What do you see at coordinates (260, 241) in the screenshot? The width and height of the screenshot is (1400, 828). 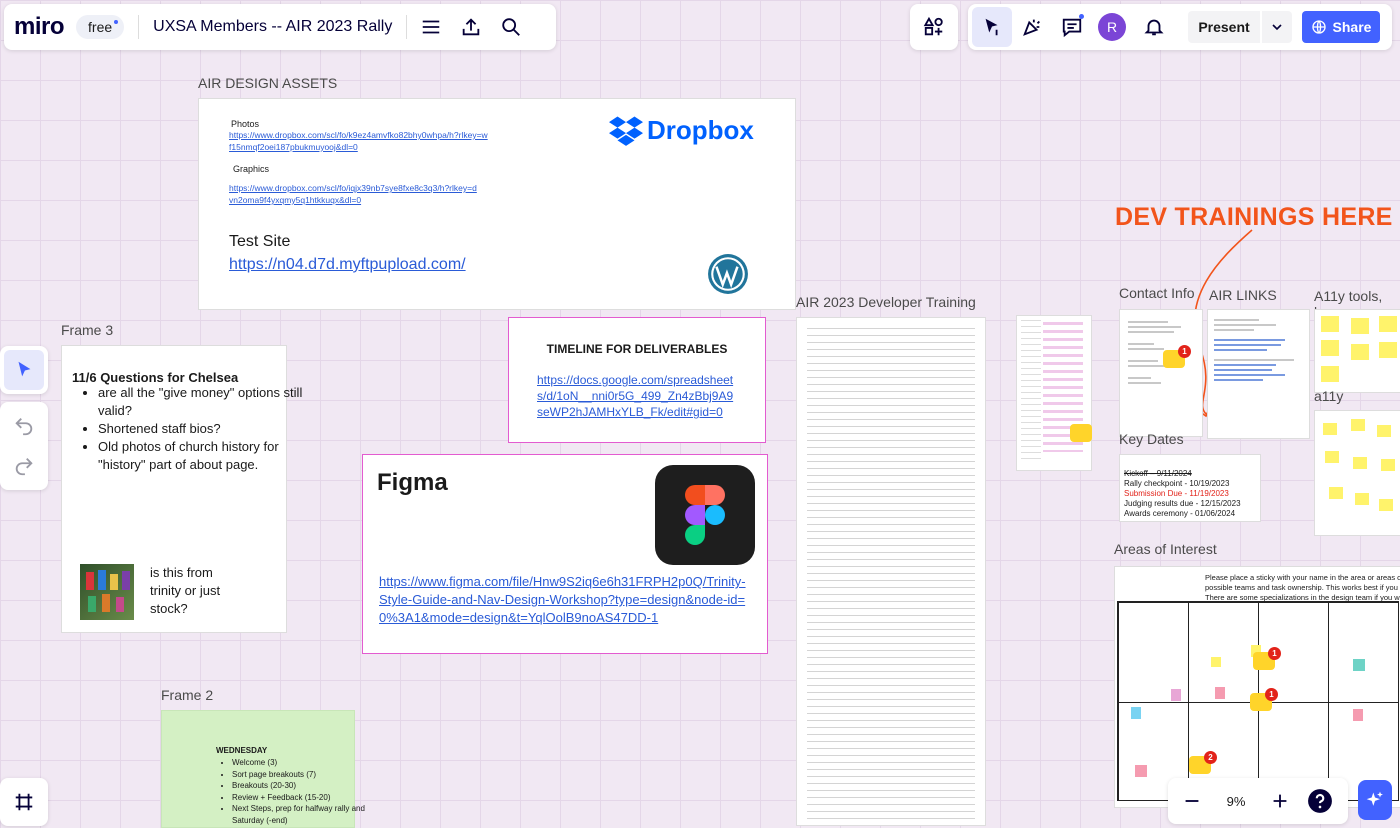 I see `test-site-label: Test Site` at bounding box center [260, 241].